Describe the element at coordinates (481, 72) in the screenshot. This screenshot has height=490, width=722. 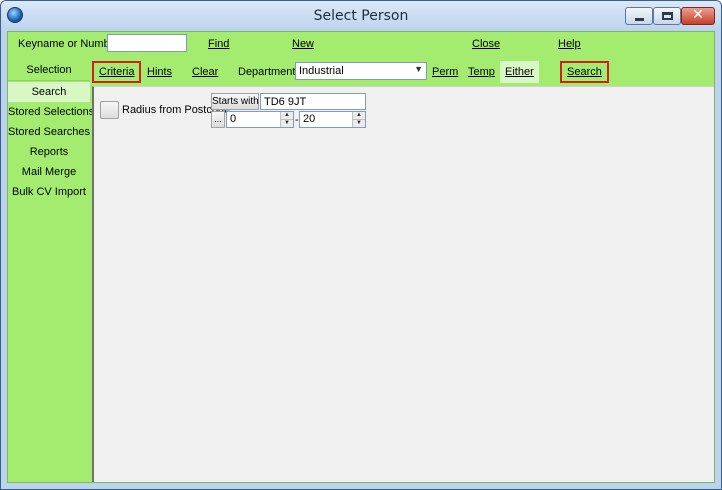
I see `temp-option: Temp` at that location.